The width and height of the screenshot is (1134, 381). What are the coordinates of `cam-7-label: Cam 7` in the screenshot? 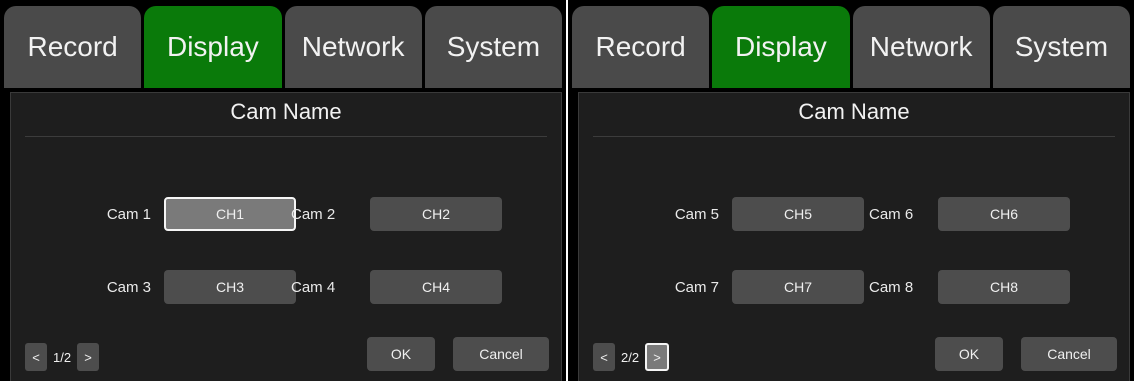 It's located at (696, 287).